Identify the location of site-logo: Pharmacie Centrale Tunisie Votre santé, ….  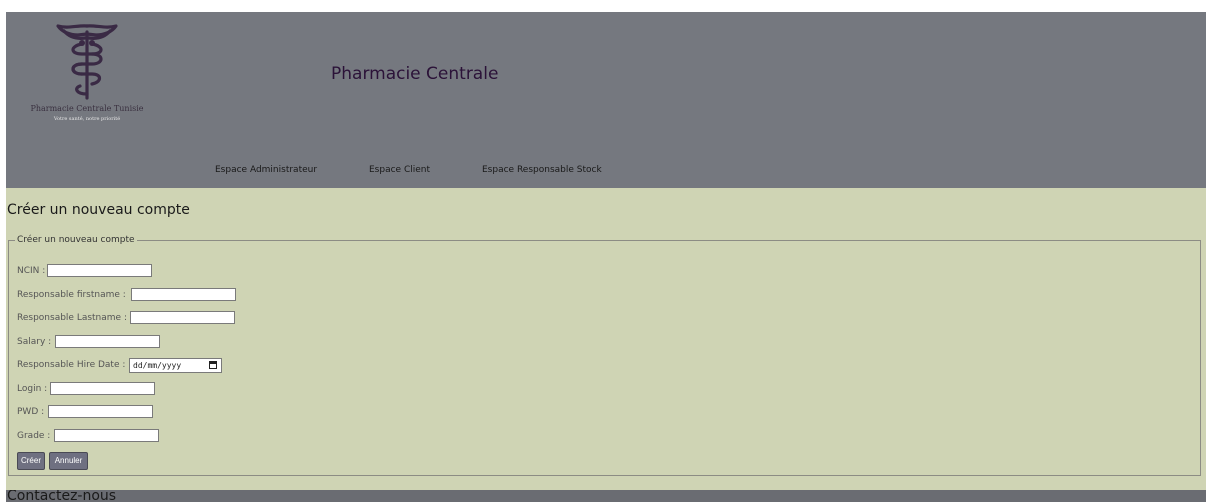
(87, 72).